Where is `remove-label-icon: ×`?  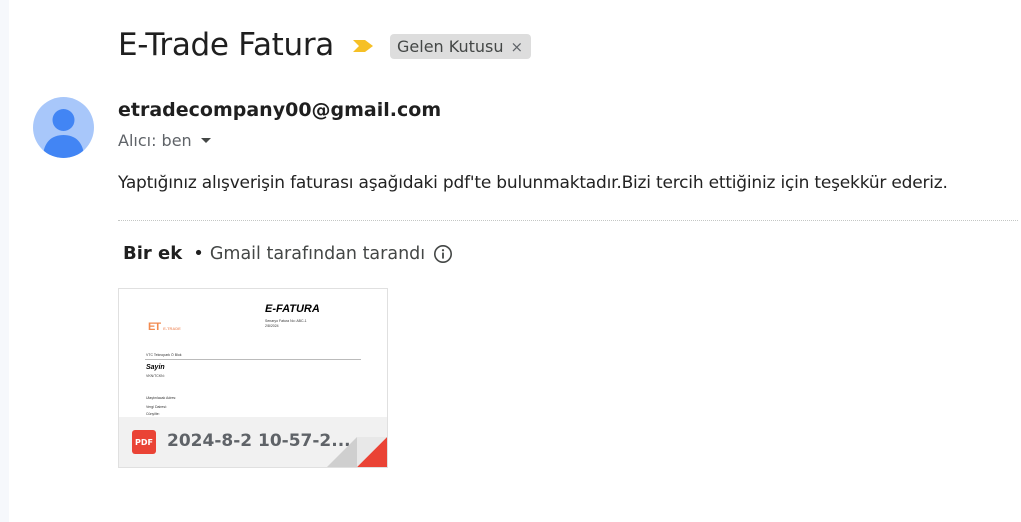 remove-label-icon: × is located at coordinates (516, 47).